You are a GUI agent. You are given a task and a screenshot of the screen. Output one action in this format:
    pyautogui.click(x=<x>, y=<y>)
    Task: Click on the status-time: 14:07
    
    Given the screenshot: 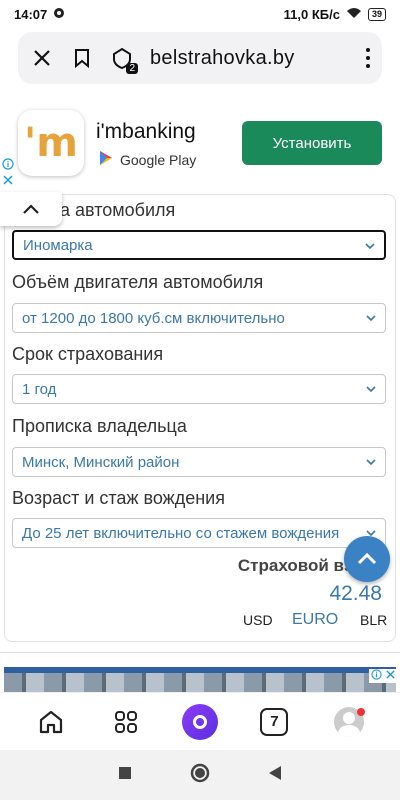 What is the action you would take?
    pyautogui.click(x=31, y=14)
    